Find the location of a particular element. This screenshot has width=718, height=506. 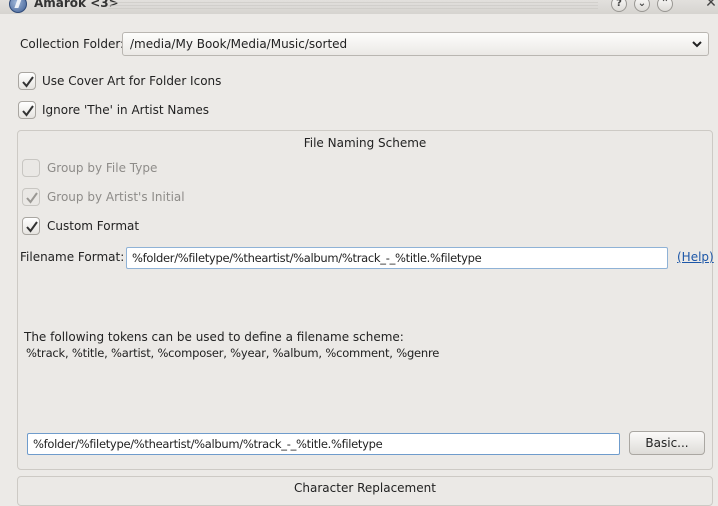

ignore-the-label: Ignore 'The' in Artist Names is located at coordinates (126, 110).